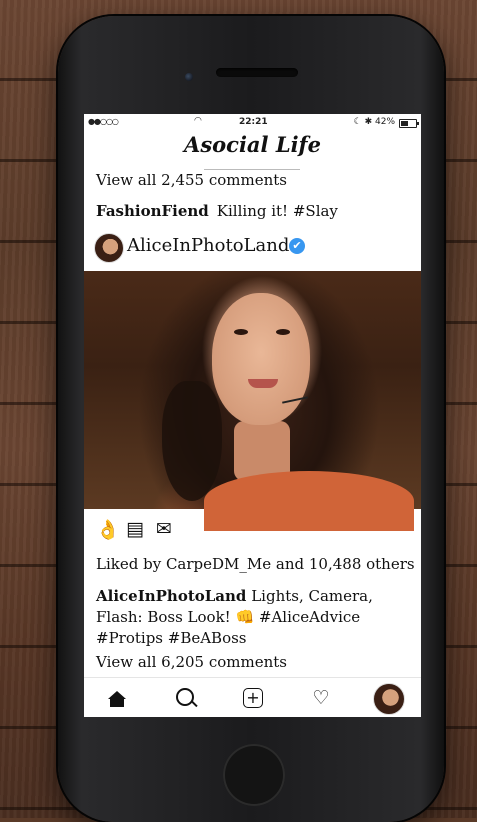  What do you see at coordinates (252, 144) in the screenshot?
I see `app-title: Asocial Life` at bounding box center [252, 144].